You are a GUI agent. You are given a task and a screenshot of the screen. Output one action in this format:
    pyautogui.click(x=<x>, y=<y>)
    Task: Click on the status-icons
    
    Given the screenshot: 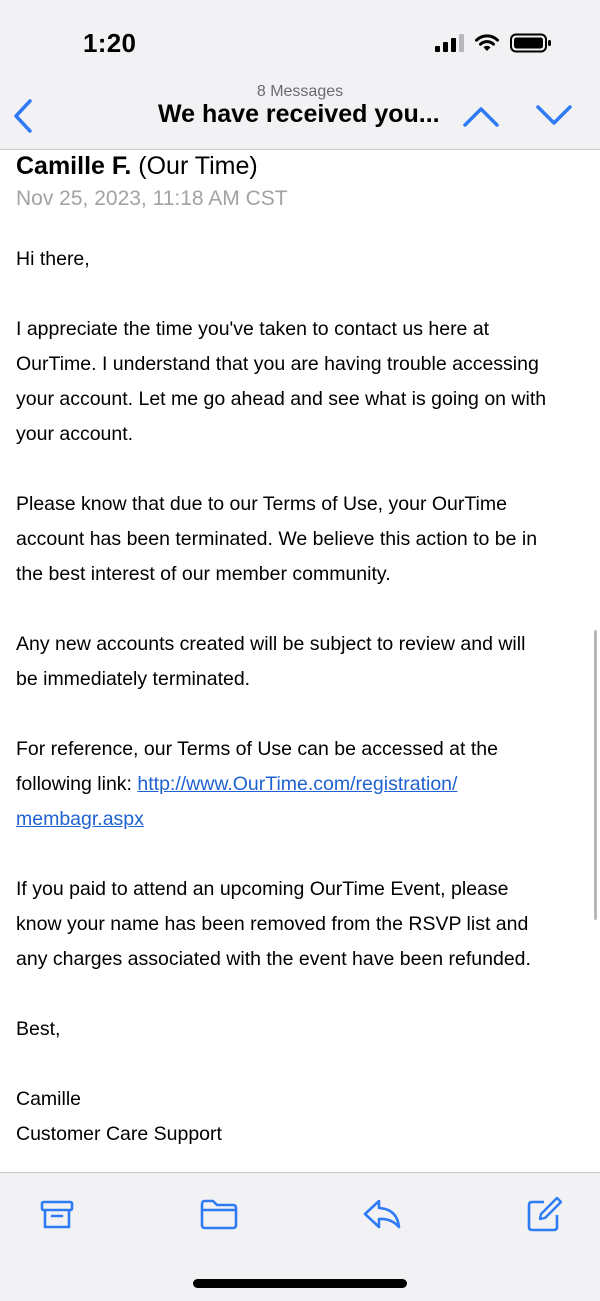 What is the action you would take?
    pyautogui.click(x=493, y=45)
    